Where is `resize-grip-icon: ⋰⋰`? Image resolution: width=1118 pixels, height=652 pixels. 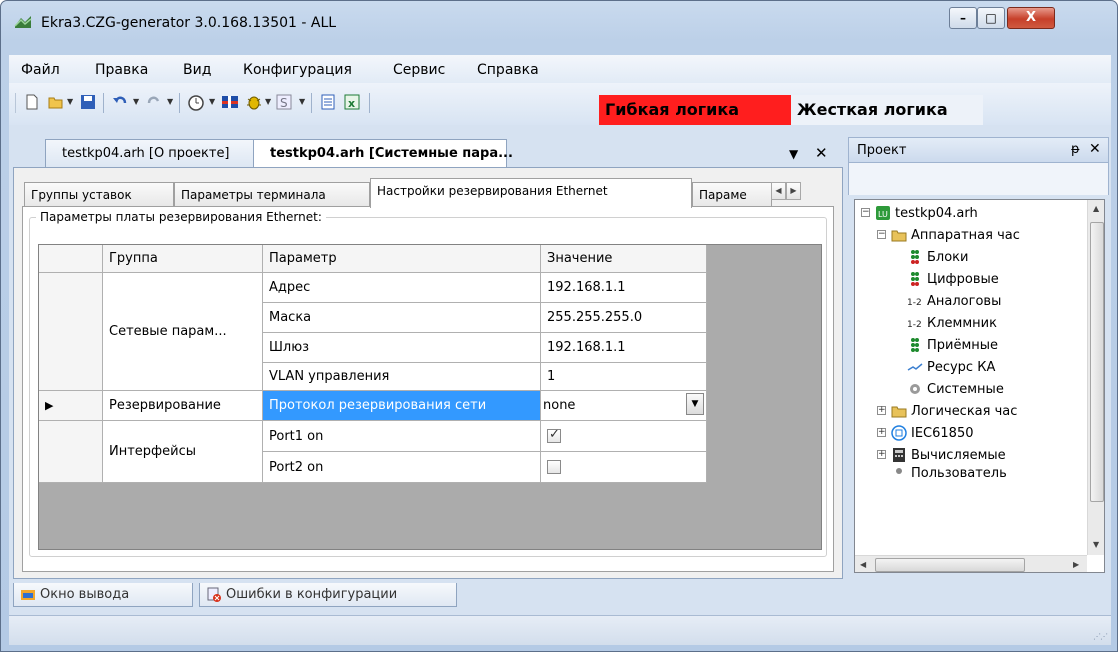 resize-grip-icon: ⋰⋰ is located at coordinates (1100, 636).